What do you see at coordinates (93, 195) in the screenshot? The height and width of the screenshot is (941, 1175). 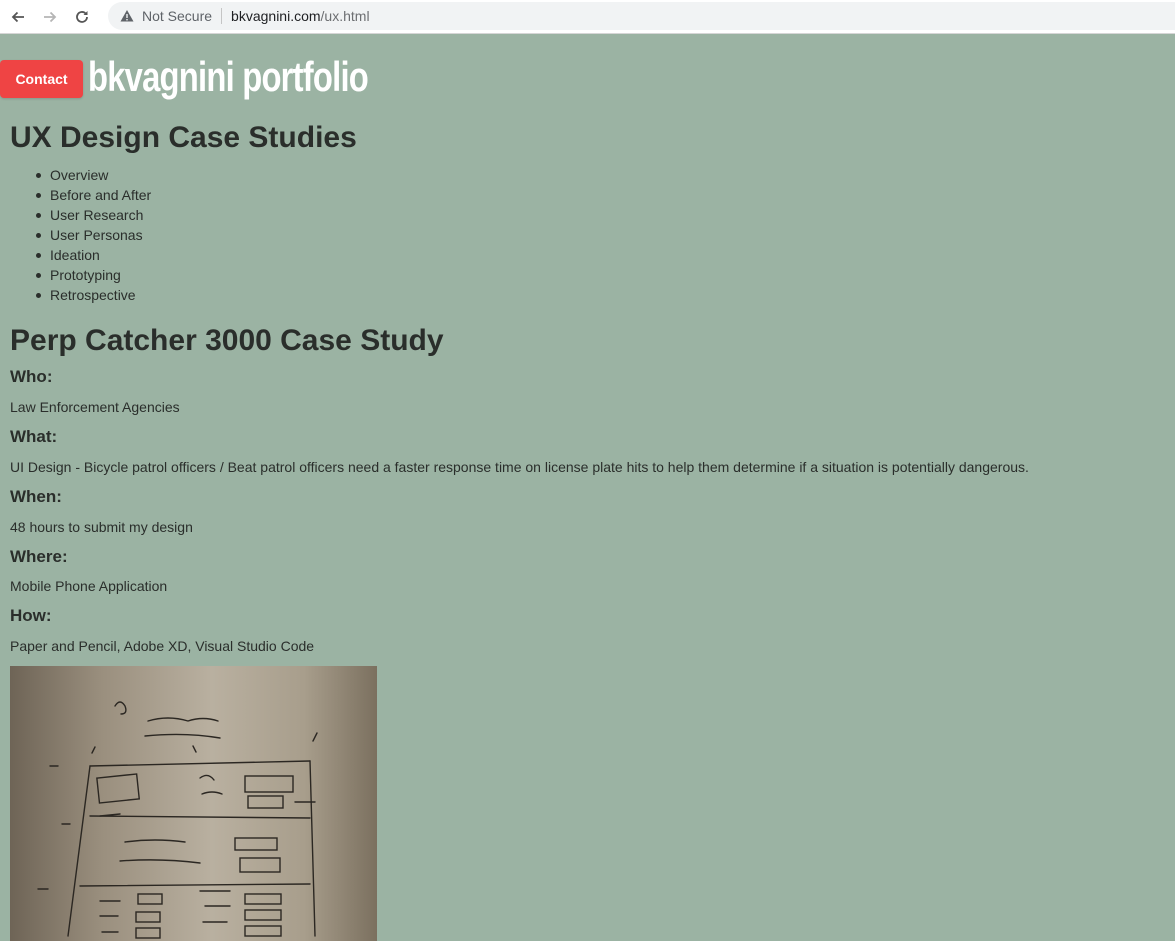 I see `toc-item: Before and After` at bounding box center [93, 195].